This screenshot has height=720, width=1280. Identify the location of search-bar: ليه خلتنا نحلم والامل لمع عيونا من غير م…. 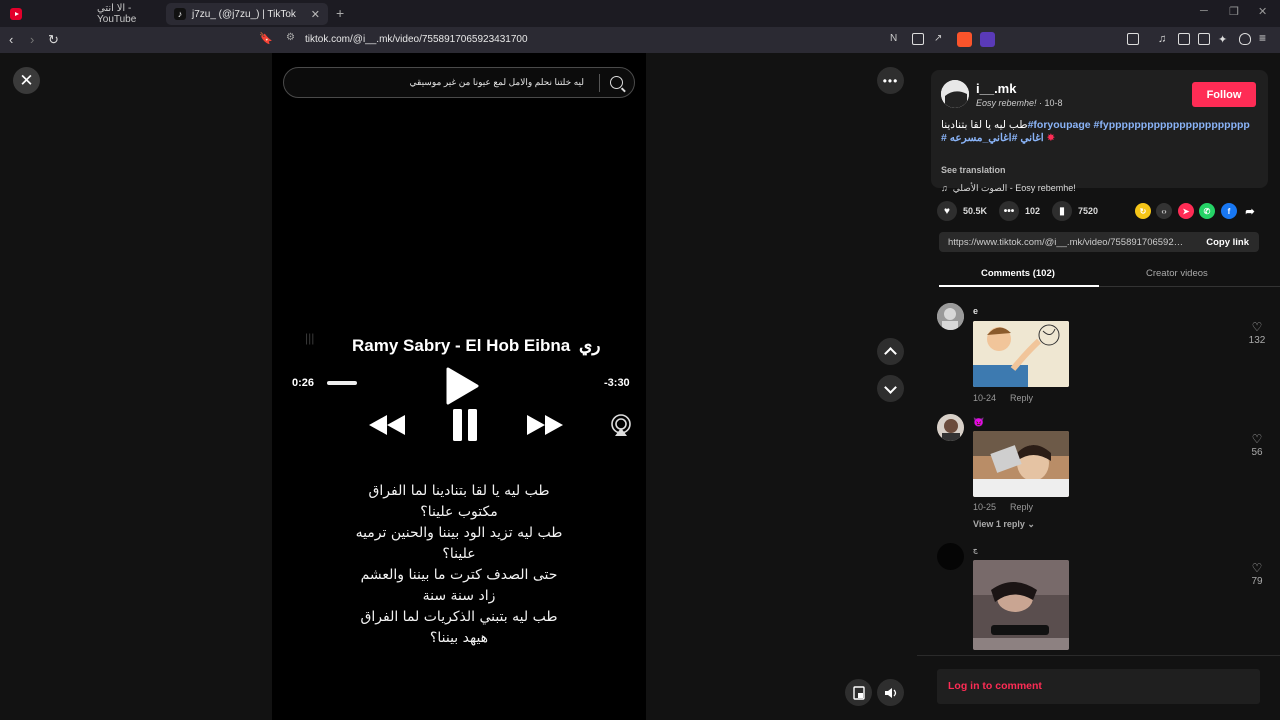
(459, 82).